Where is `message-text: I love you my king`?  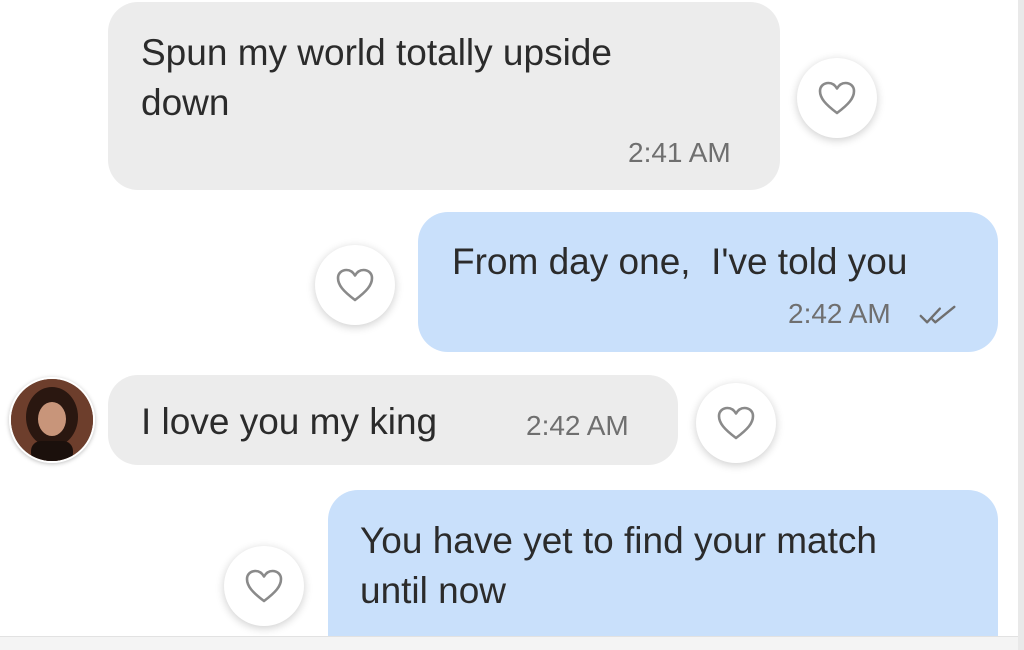 message-text: I love you my king is located at coordinates (289, 421).